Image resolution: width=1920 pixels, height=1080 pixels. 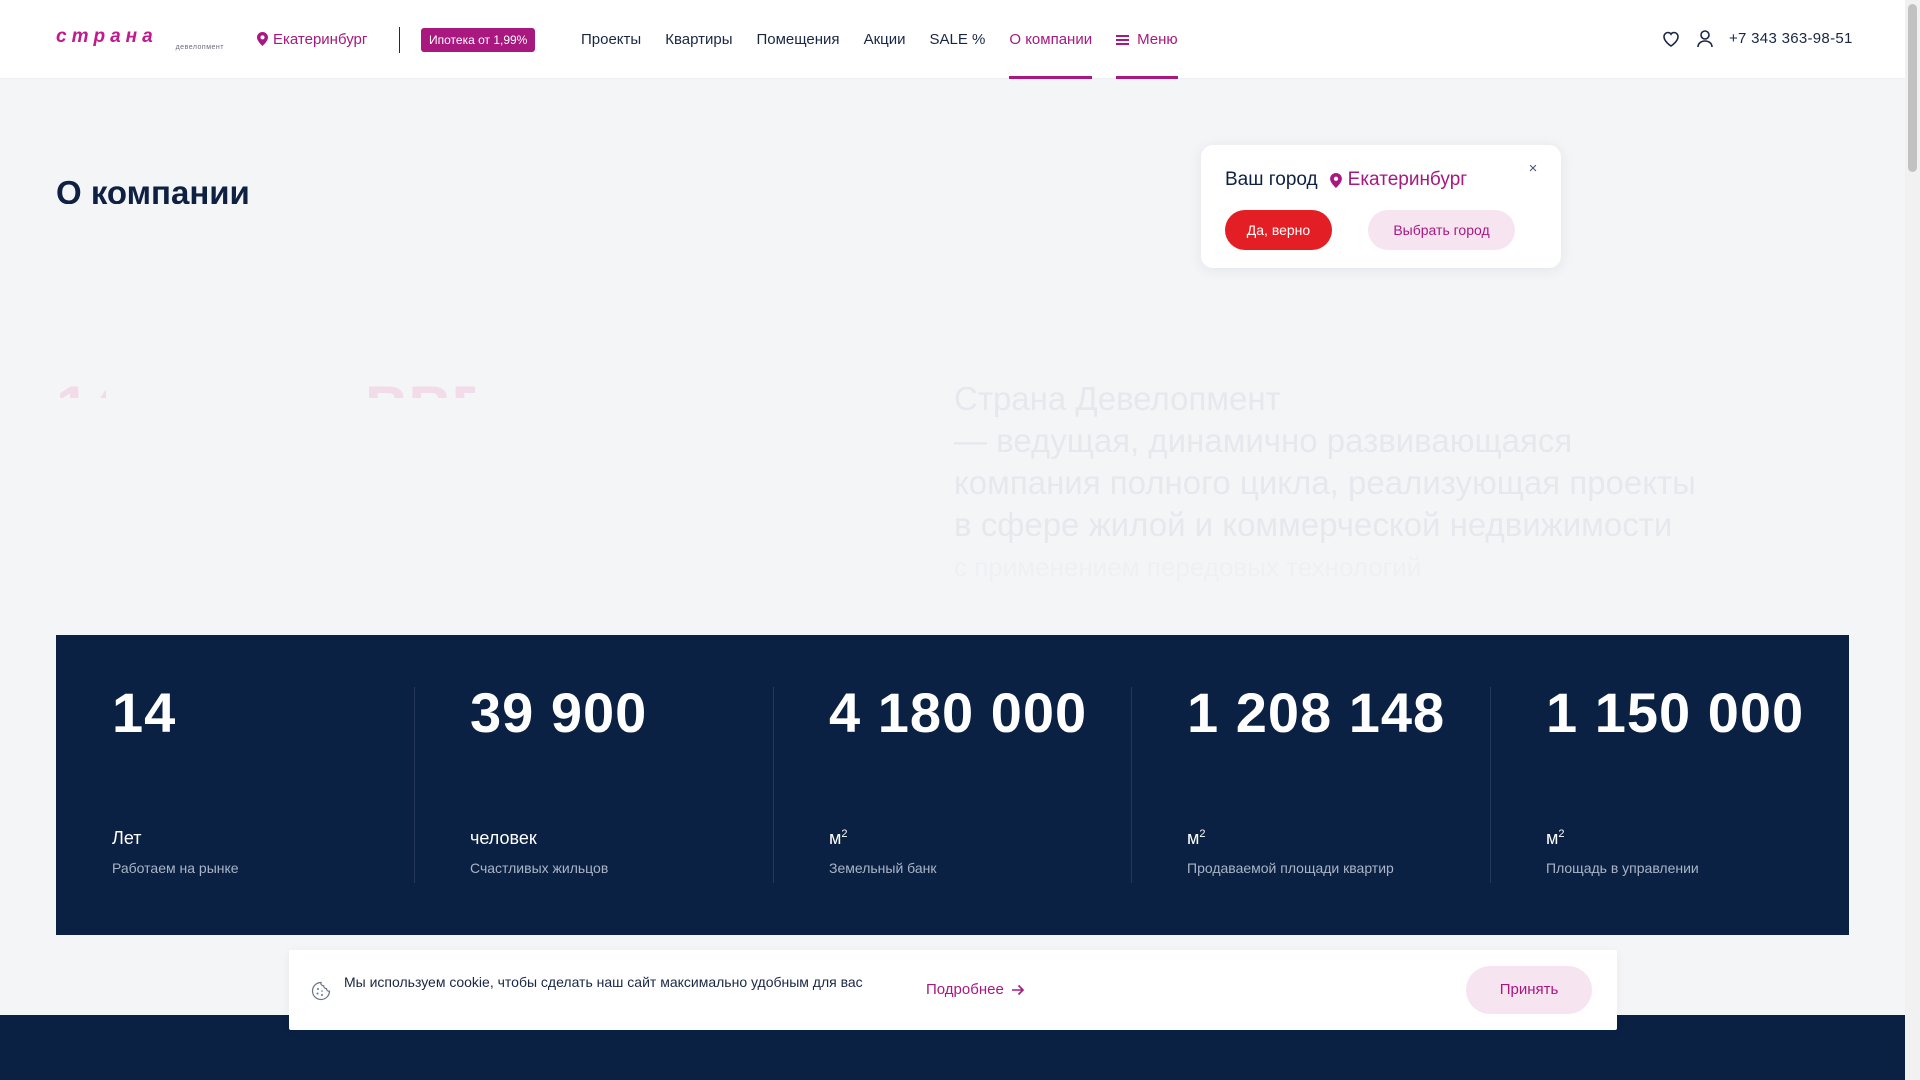 I want to click on page-title: О компании, so click(x=153, y=189).